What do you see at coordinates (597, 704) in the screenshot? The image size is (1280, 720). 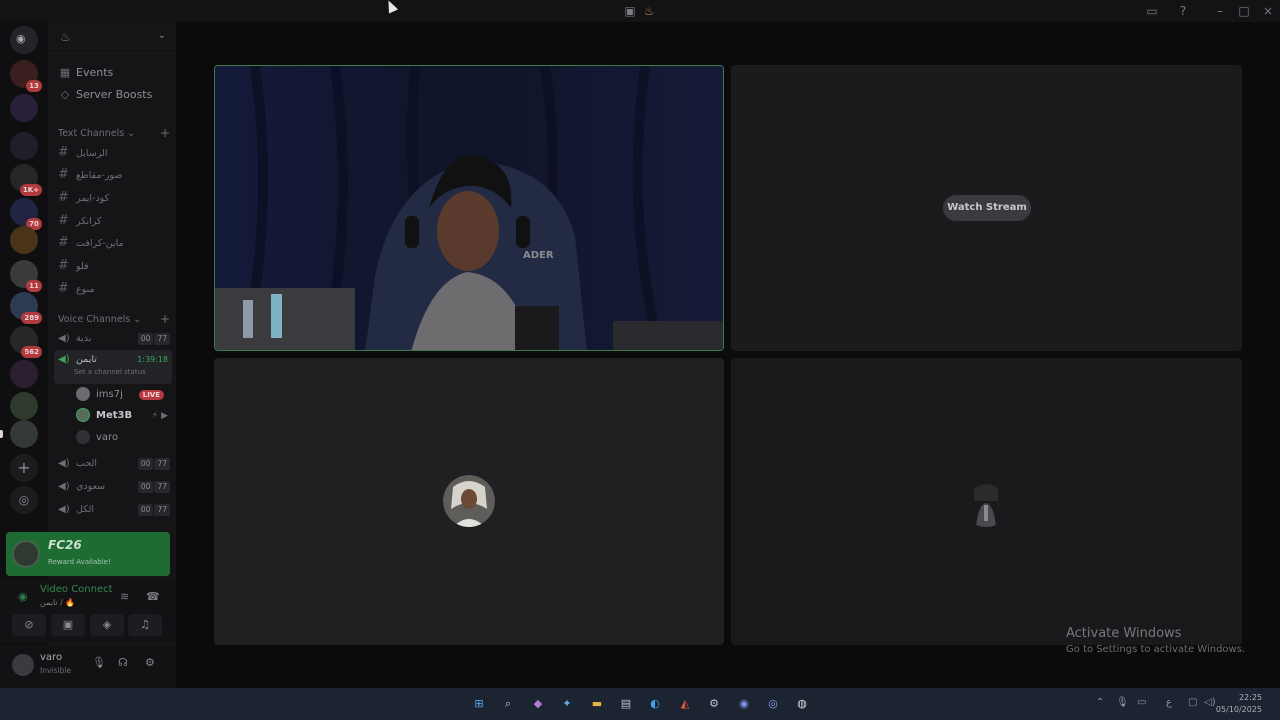 I see `file-explorer-icon: ▬` at bounding box center [597, 704].